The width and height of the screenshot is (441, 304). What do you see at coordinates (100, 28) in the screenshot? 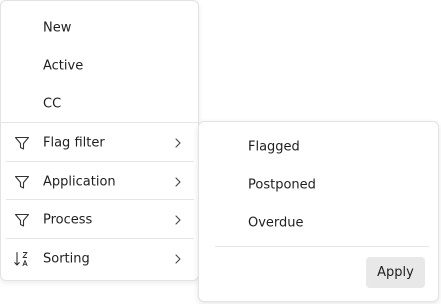
I see `menu-item-new: New` at bounding box center [100, 28].